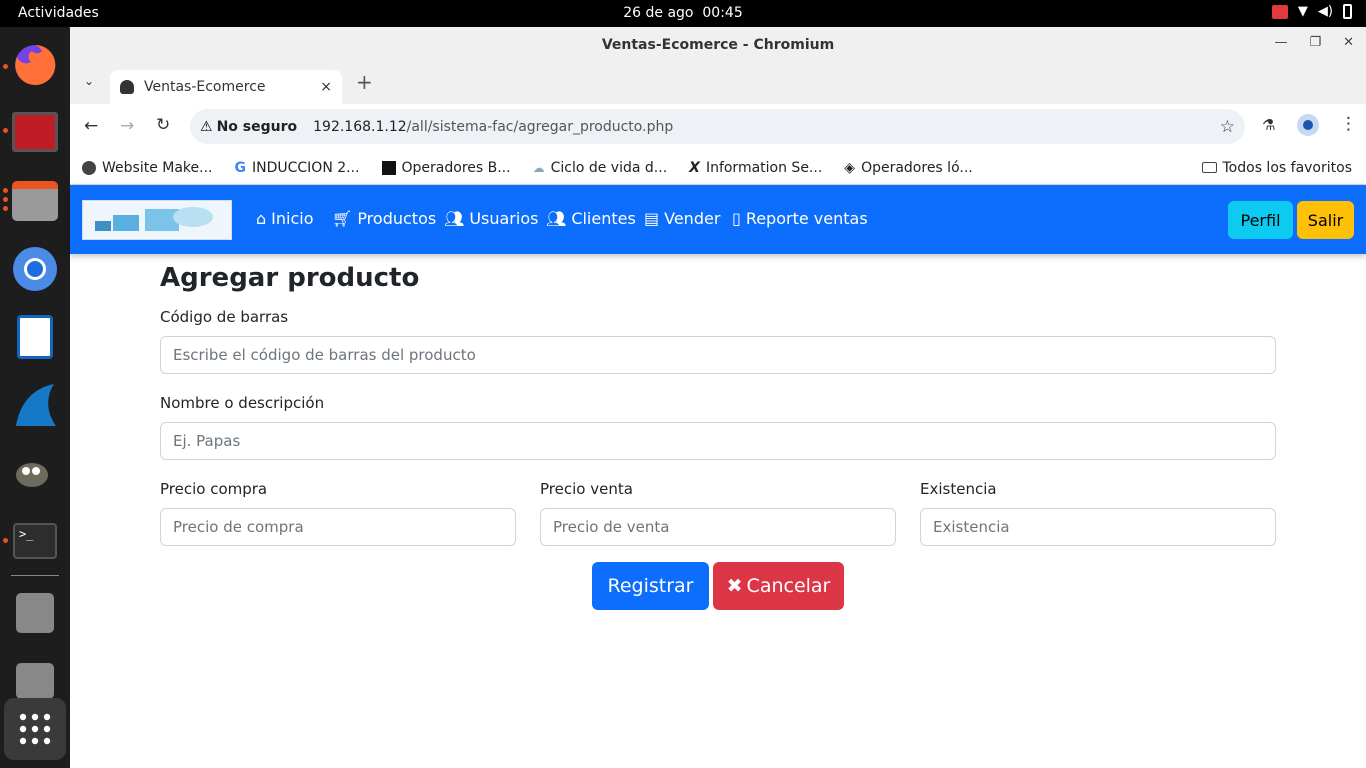 The image size is (1366, 768). I want to click on chromium-icon, so click(35, 269).